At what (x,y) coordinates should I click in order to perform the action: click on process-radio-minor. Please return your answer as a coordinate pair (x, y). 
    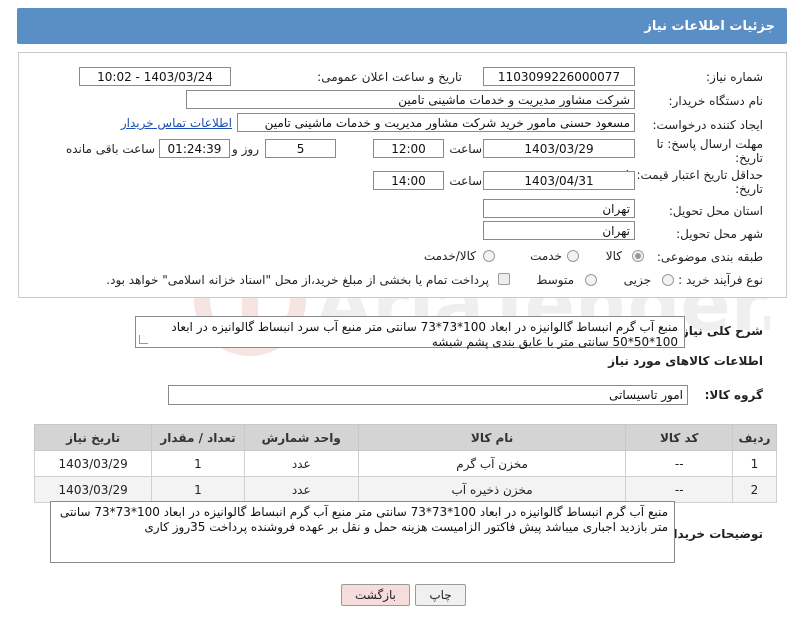
    Looking at the image, I should click on (668, 280).